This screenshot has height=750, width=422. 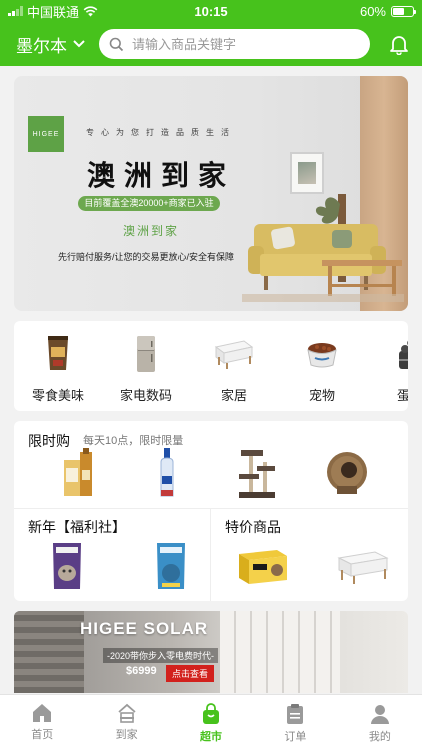 What do you see at coordinates (347, 473) in the screenshot?
I see `cat-scratcher-product-image` at bounding box center [347, 473].